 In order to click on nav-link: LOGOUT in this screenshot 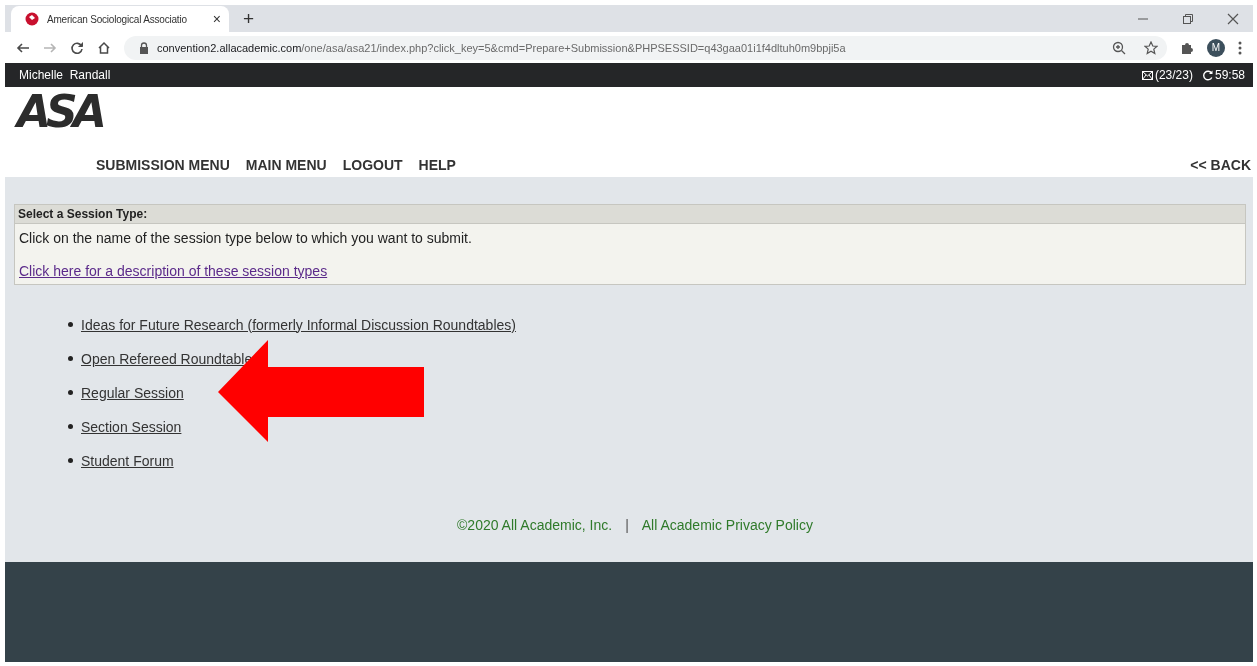, I will do `click(372, 165)`.